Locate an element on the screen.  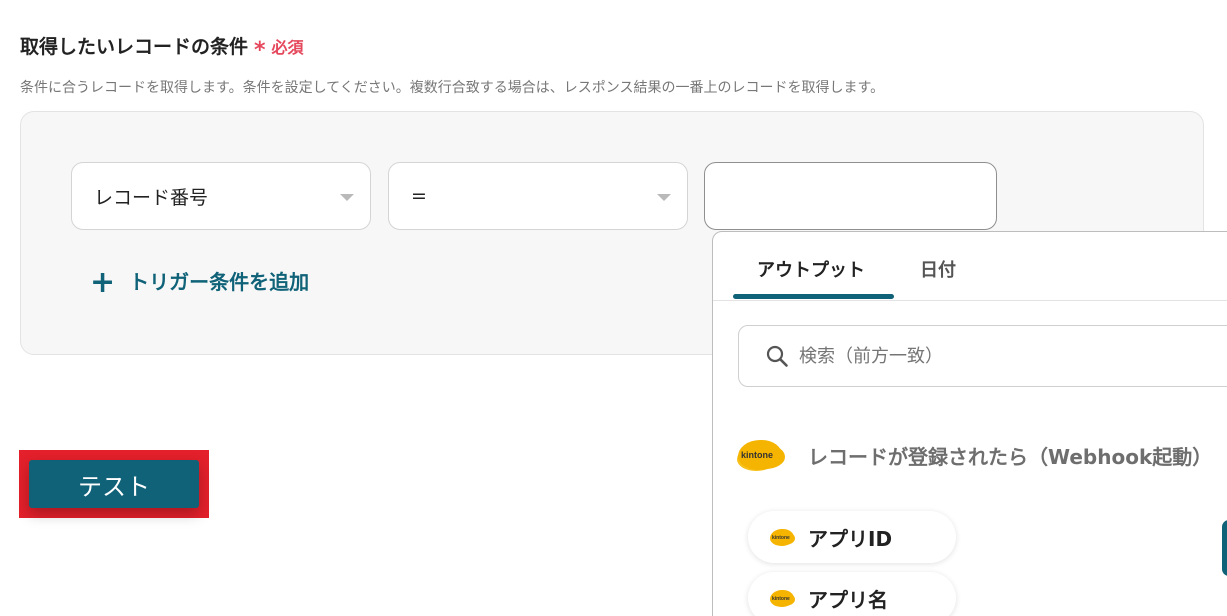
required-star: * is located at coordinates (260, 50).